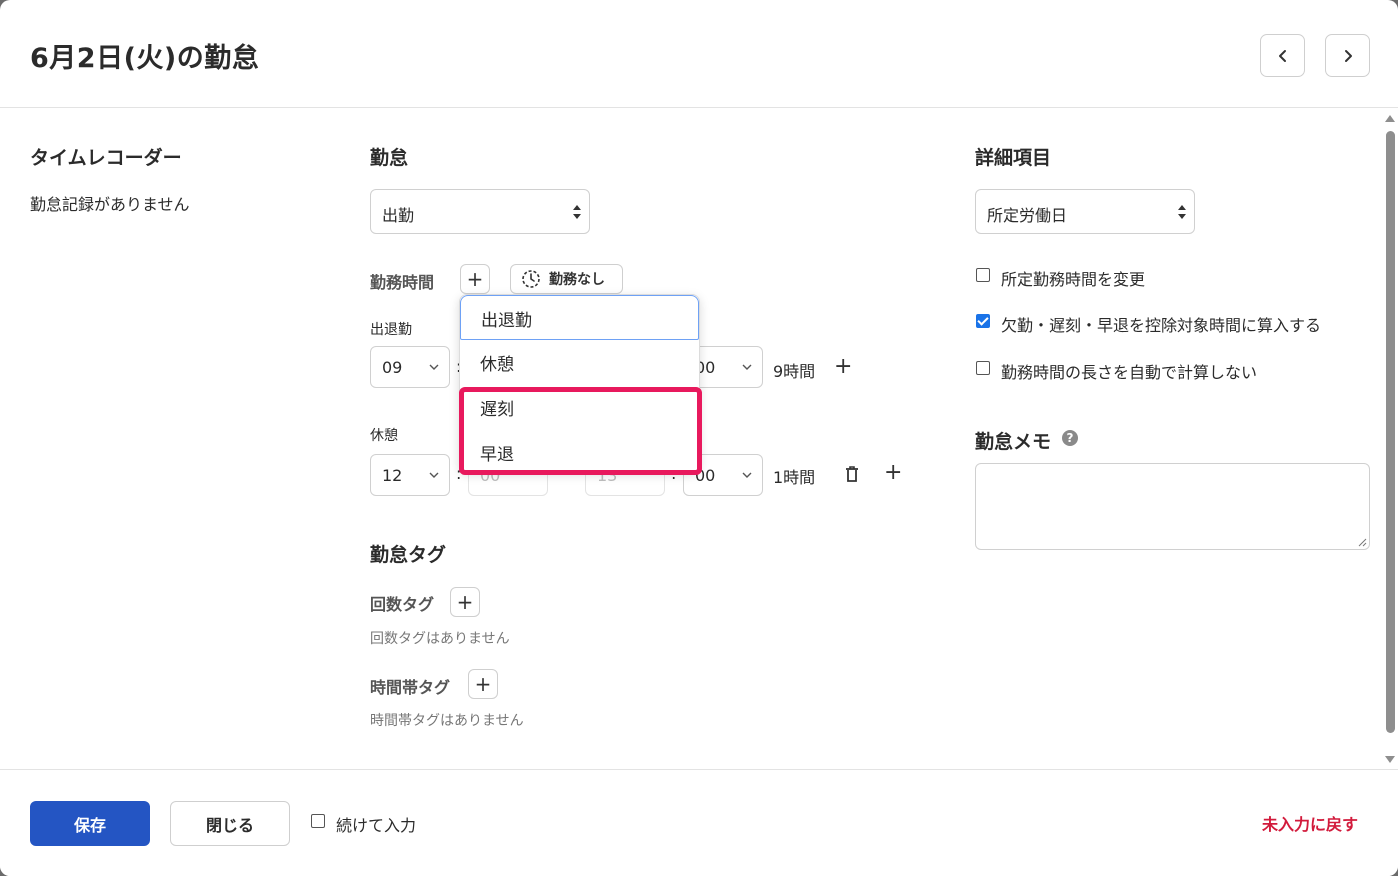  I want to click on question-icon: ?, so click(1070, 438).